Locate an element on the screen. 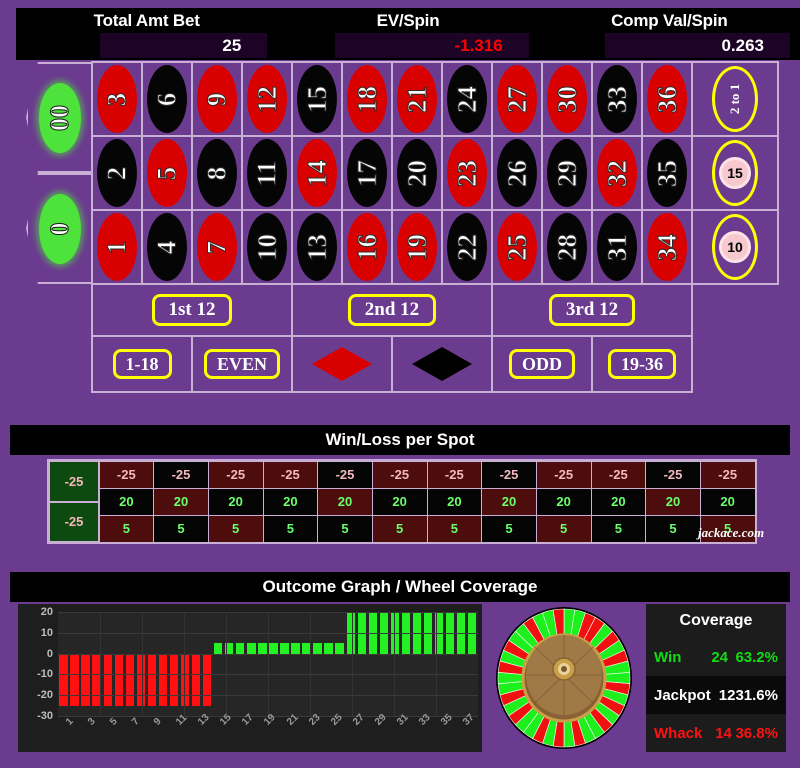 This screenshot has width=800, height=768. bet-cell-column-1: 2 to 1 is located at coordinates (735, 99).